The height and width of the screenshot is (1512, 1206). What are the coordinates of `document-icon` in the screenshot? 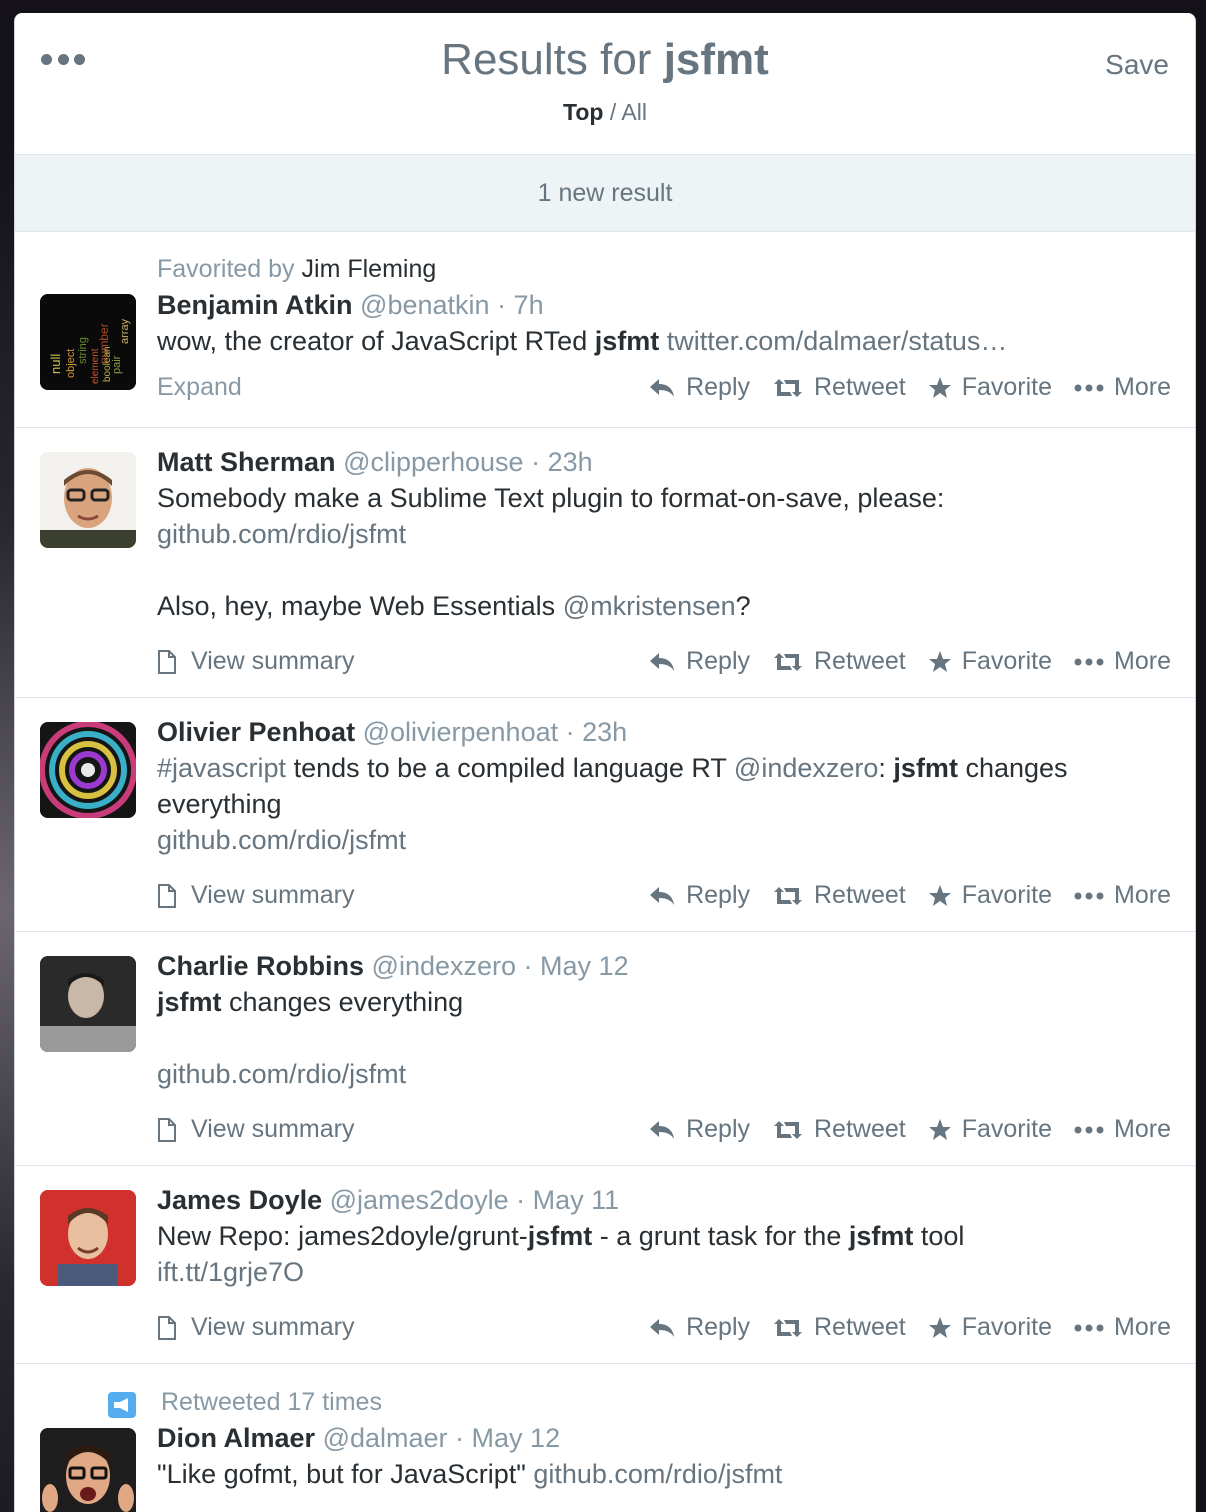 It's located at (167, 1327).